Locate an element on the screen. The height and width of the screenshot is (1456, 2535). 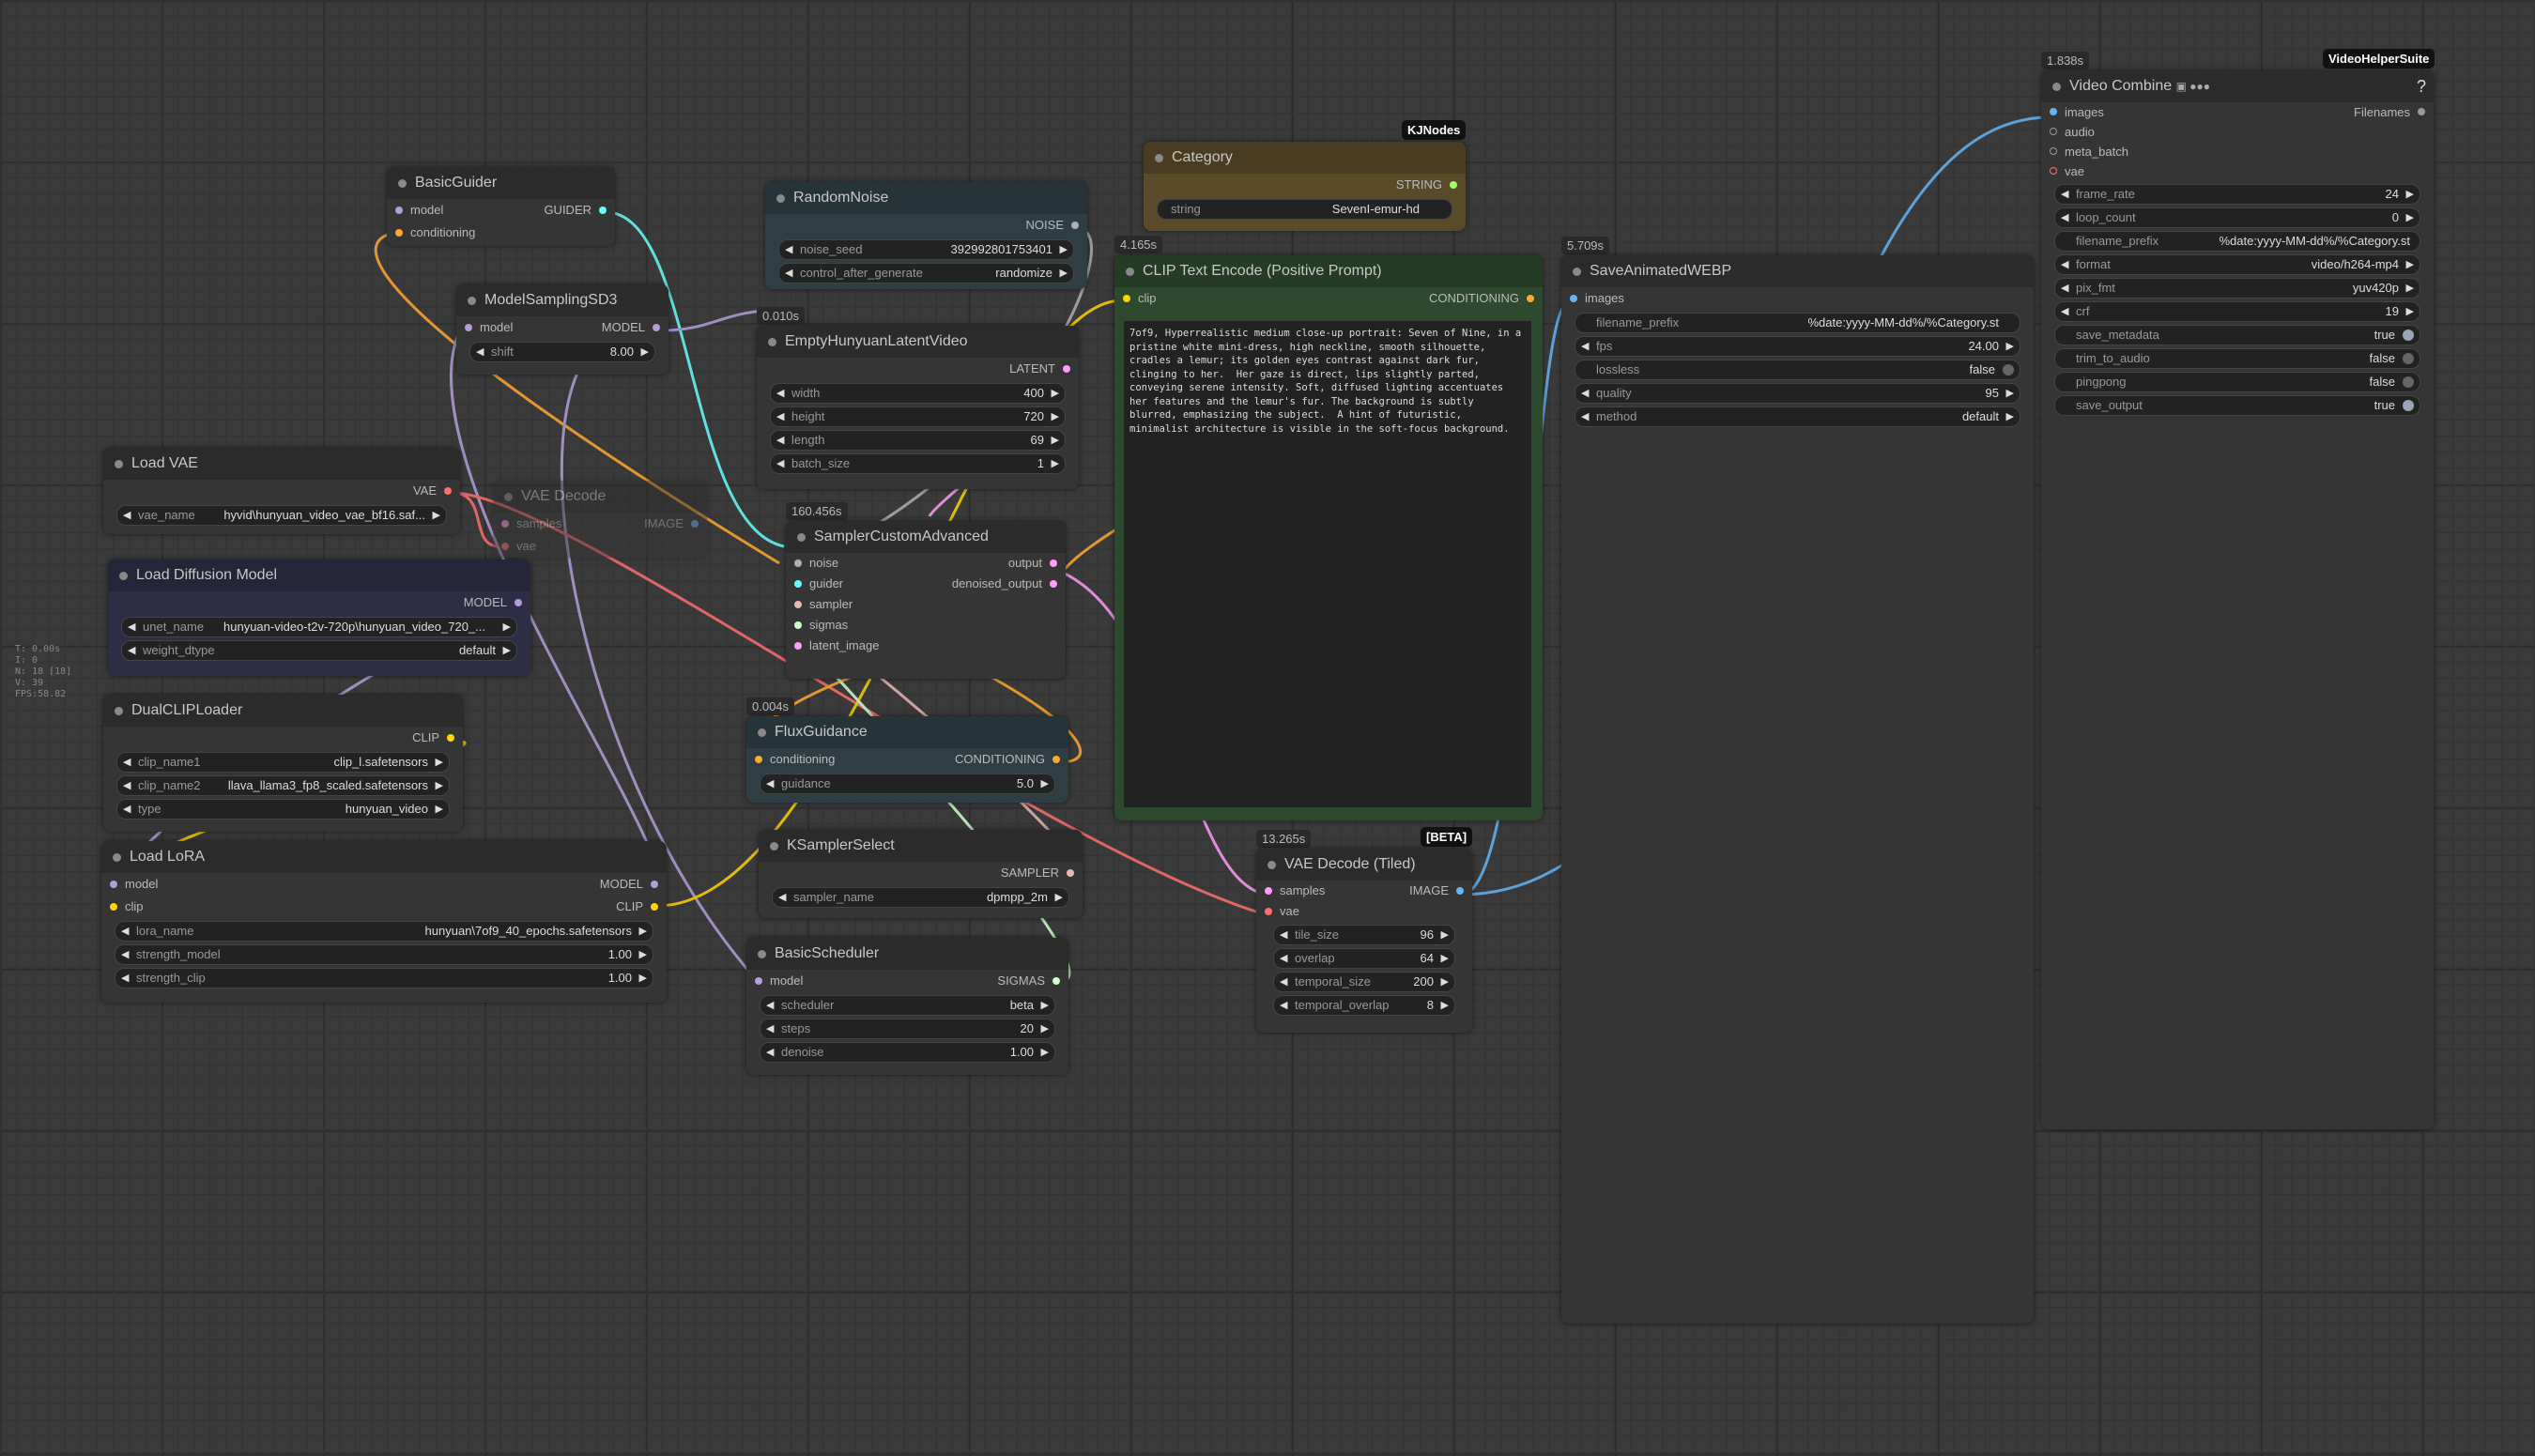
output-string: STRING is located at coordinates (1426, 185).